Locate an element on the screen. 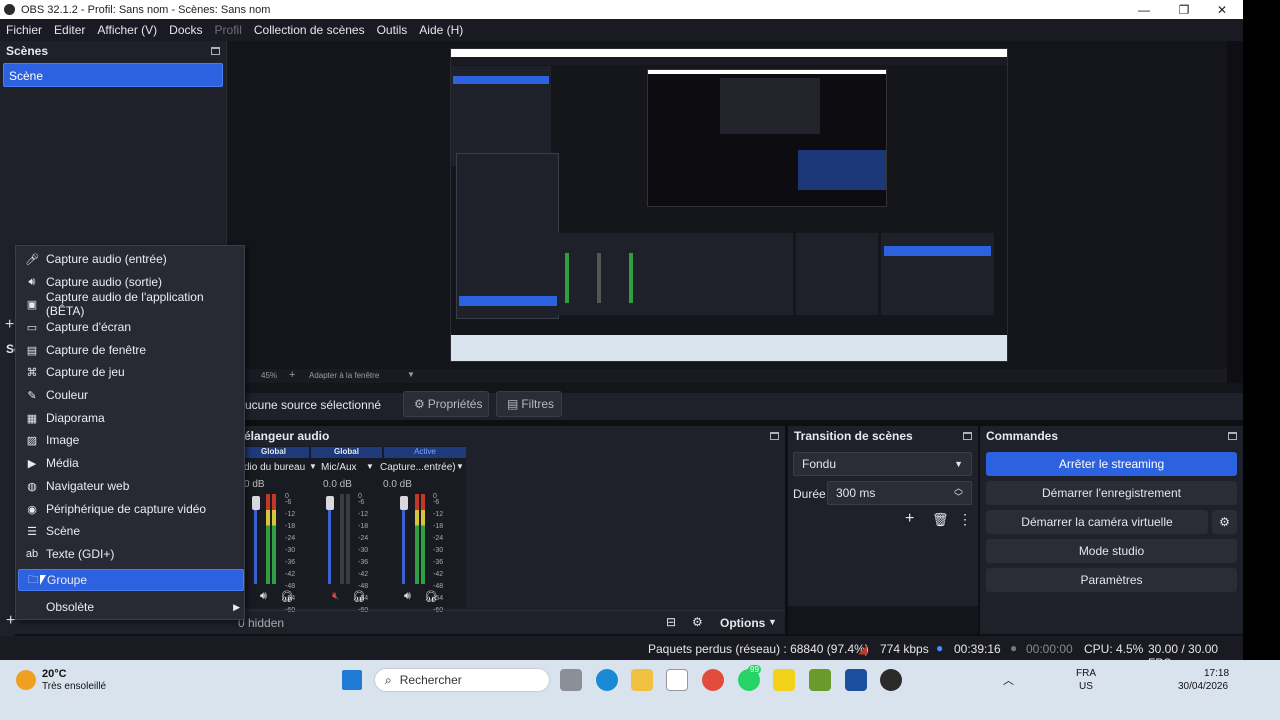  start-recording-button: Démarrer l'enregistrement is located at coordinates (1111, 493).